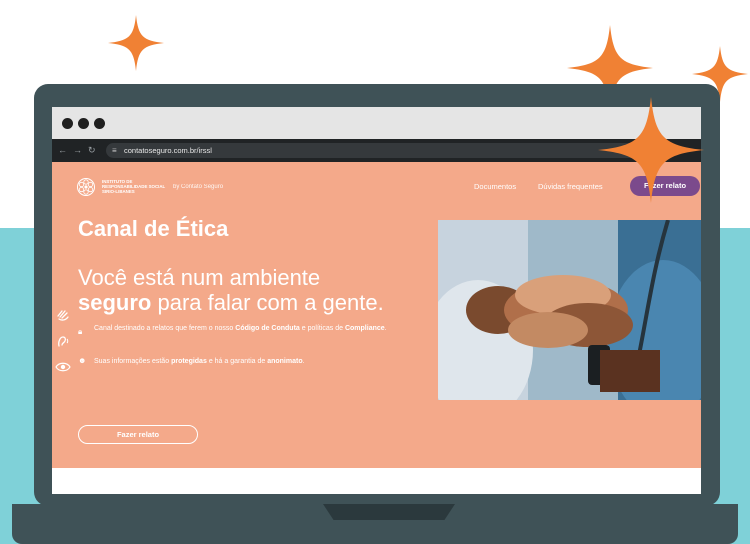 Image resolution: width=750 pixels, height=544 pixels. I want to click on laptop-notch, so click(389, 512).